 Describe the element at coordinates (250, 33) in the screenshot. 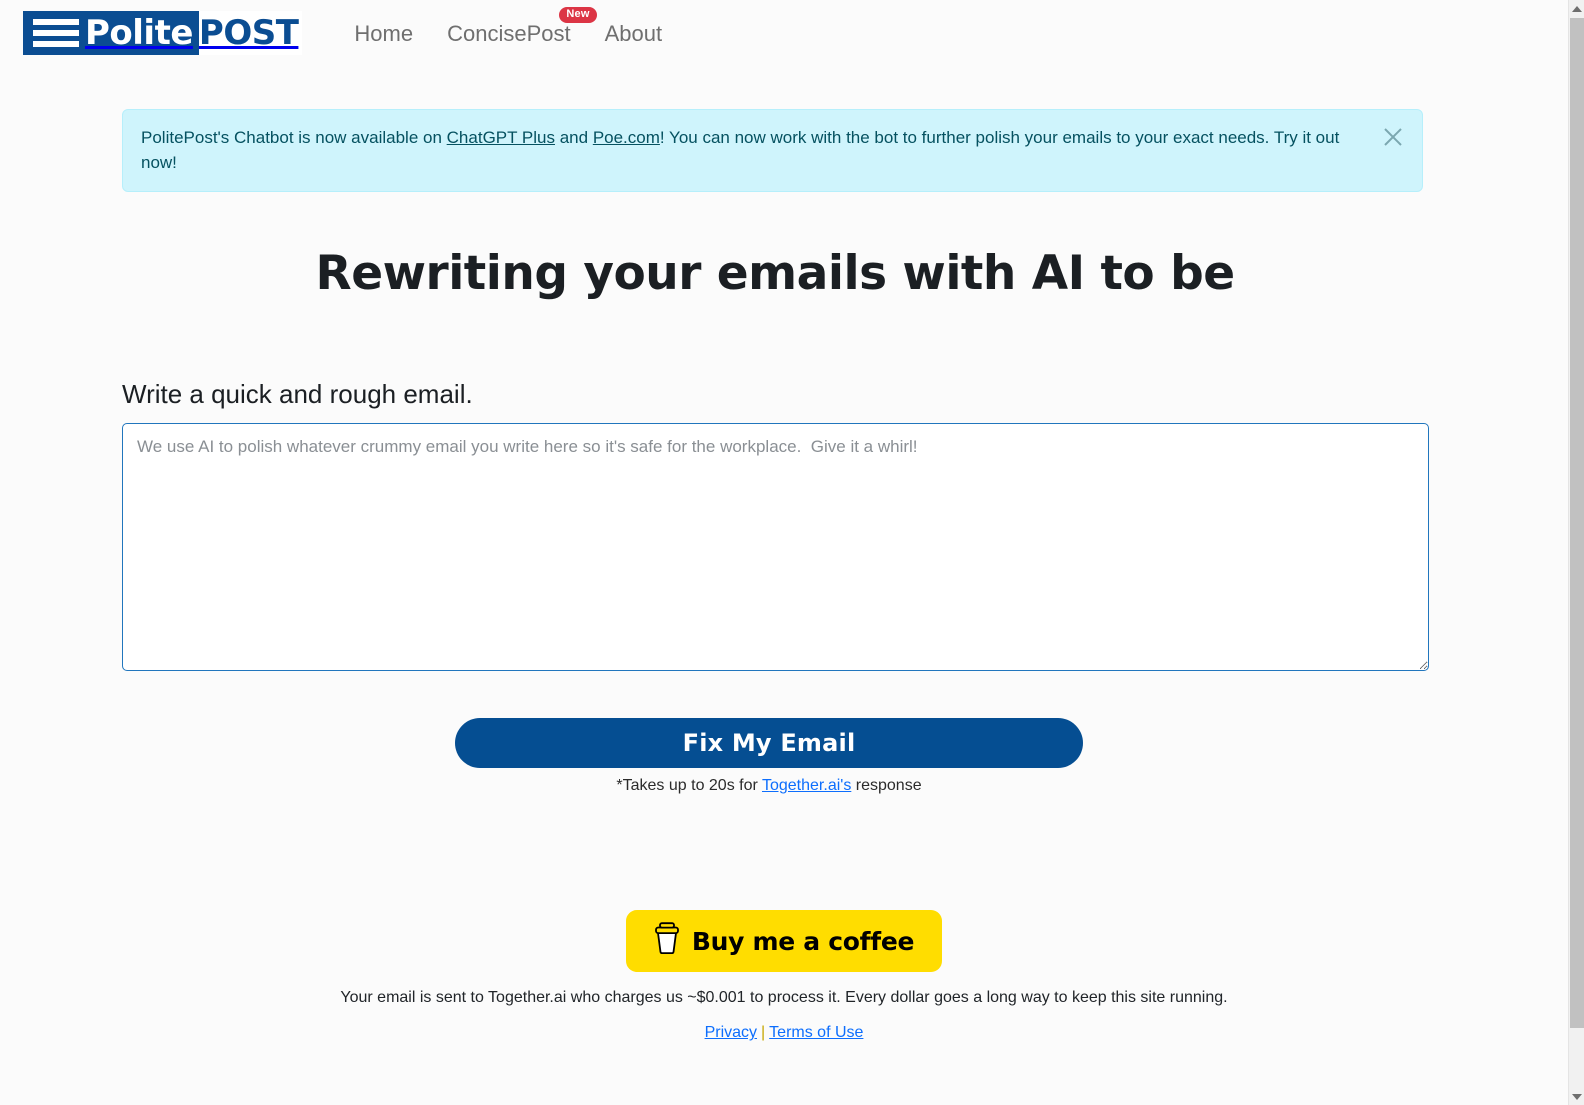

I see `logo-text-secondary: POST` at that location.